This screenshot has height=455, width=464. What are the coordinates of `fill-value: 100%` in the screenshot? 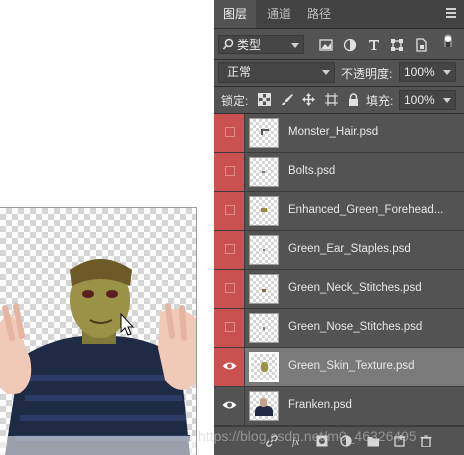 It's located at (419, 100).